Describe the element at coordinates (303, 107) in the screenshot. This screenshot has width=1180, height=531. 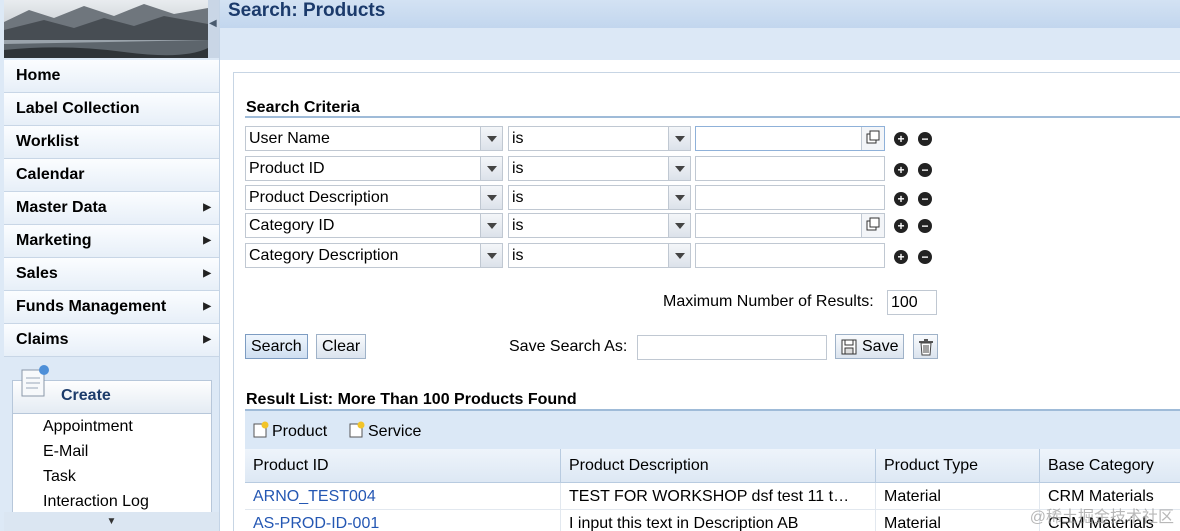
I see `search-criteria-title: Search Criteria` at that location.